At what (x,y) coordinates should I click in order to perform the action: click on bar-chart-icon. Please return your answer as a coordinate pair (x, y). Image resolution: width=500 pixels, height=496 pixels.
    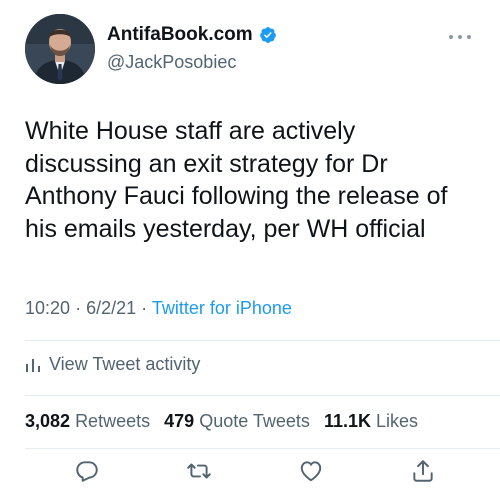
    Looking at the image, I should click on (33, 365).